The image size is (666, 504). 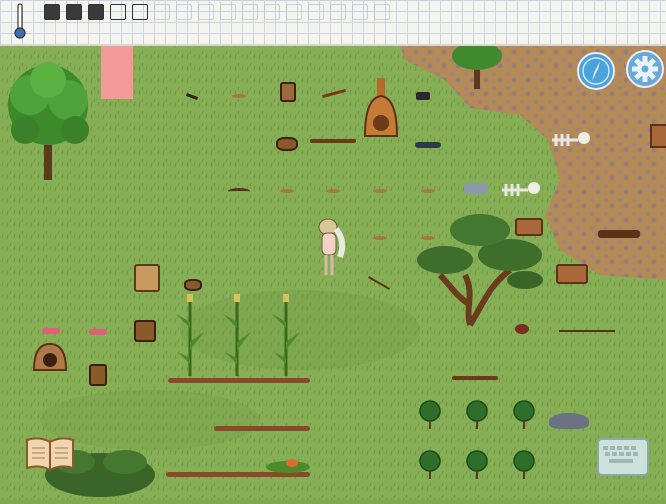 I want to click on tree-top-right, so click(x=477, y=66).